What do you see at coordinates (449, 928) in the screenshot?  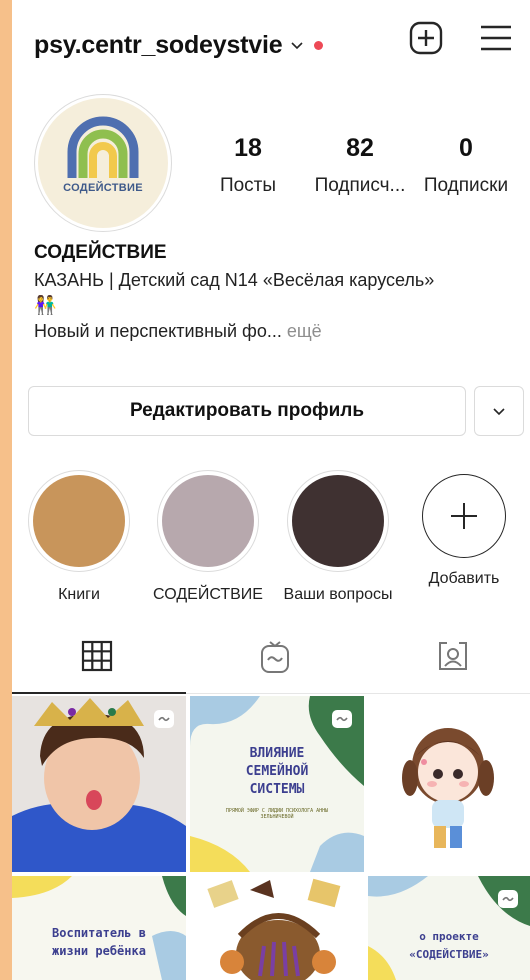 I see `post-tile: о проекте «СОДЕЙСТВИЕ»` at bounding box center [449, 928].